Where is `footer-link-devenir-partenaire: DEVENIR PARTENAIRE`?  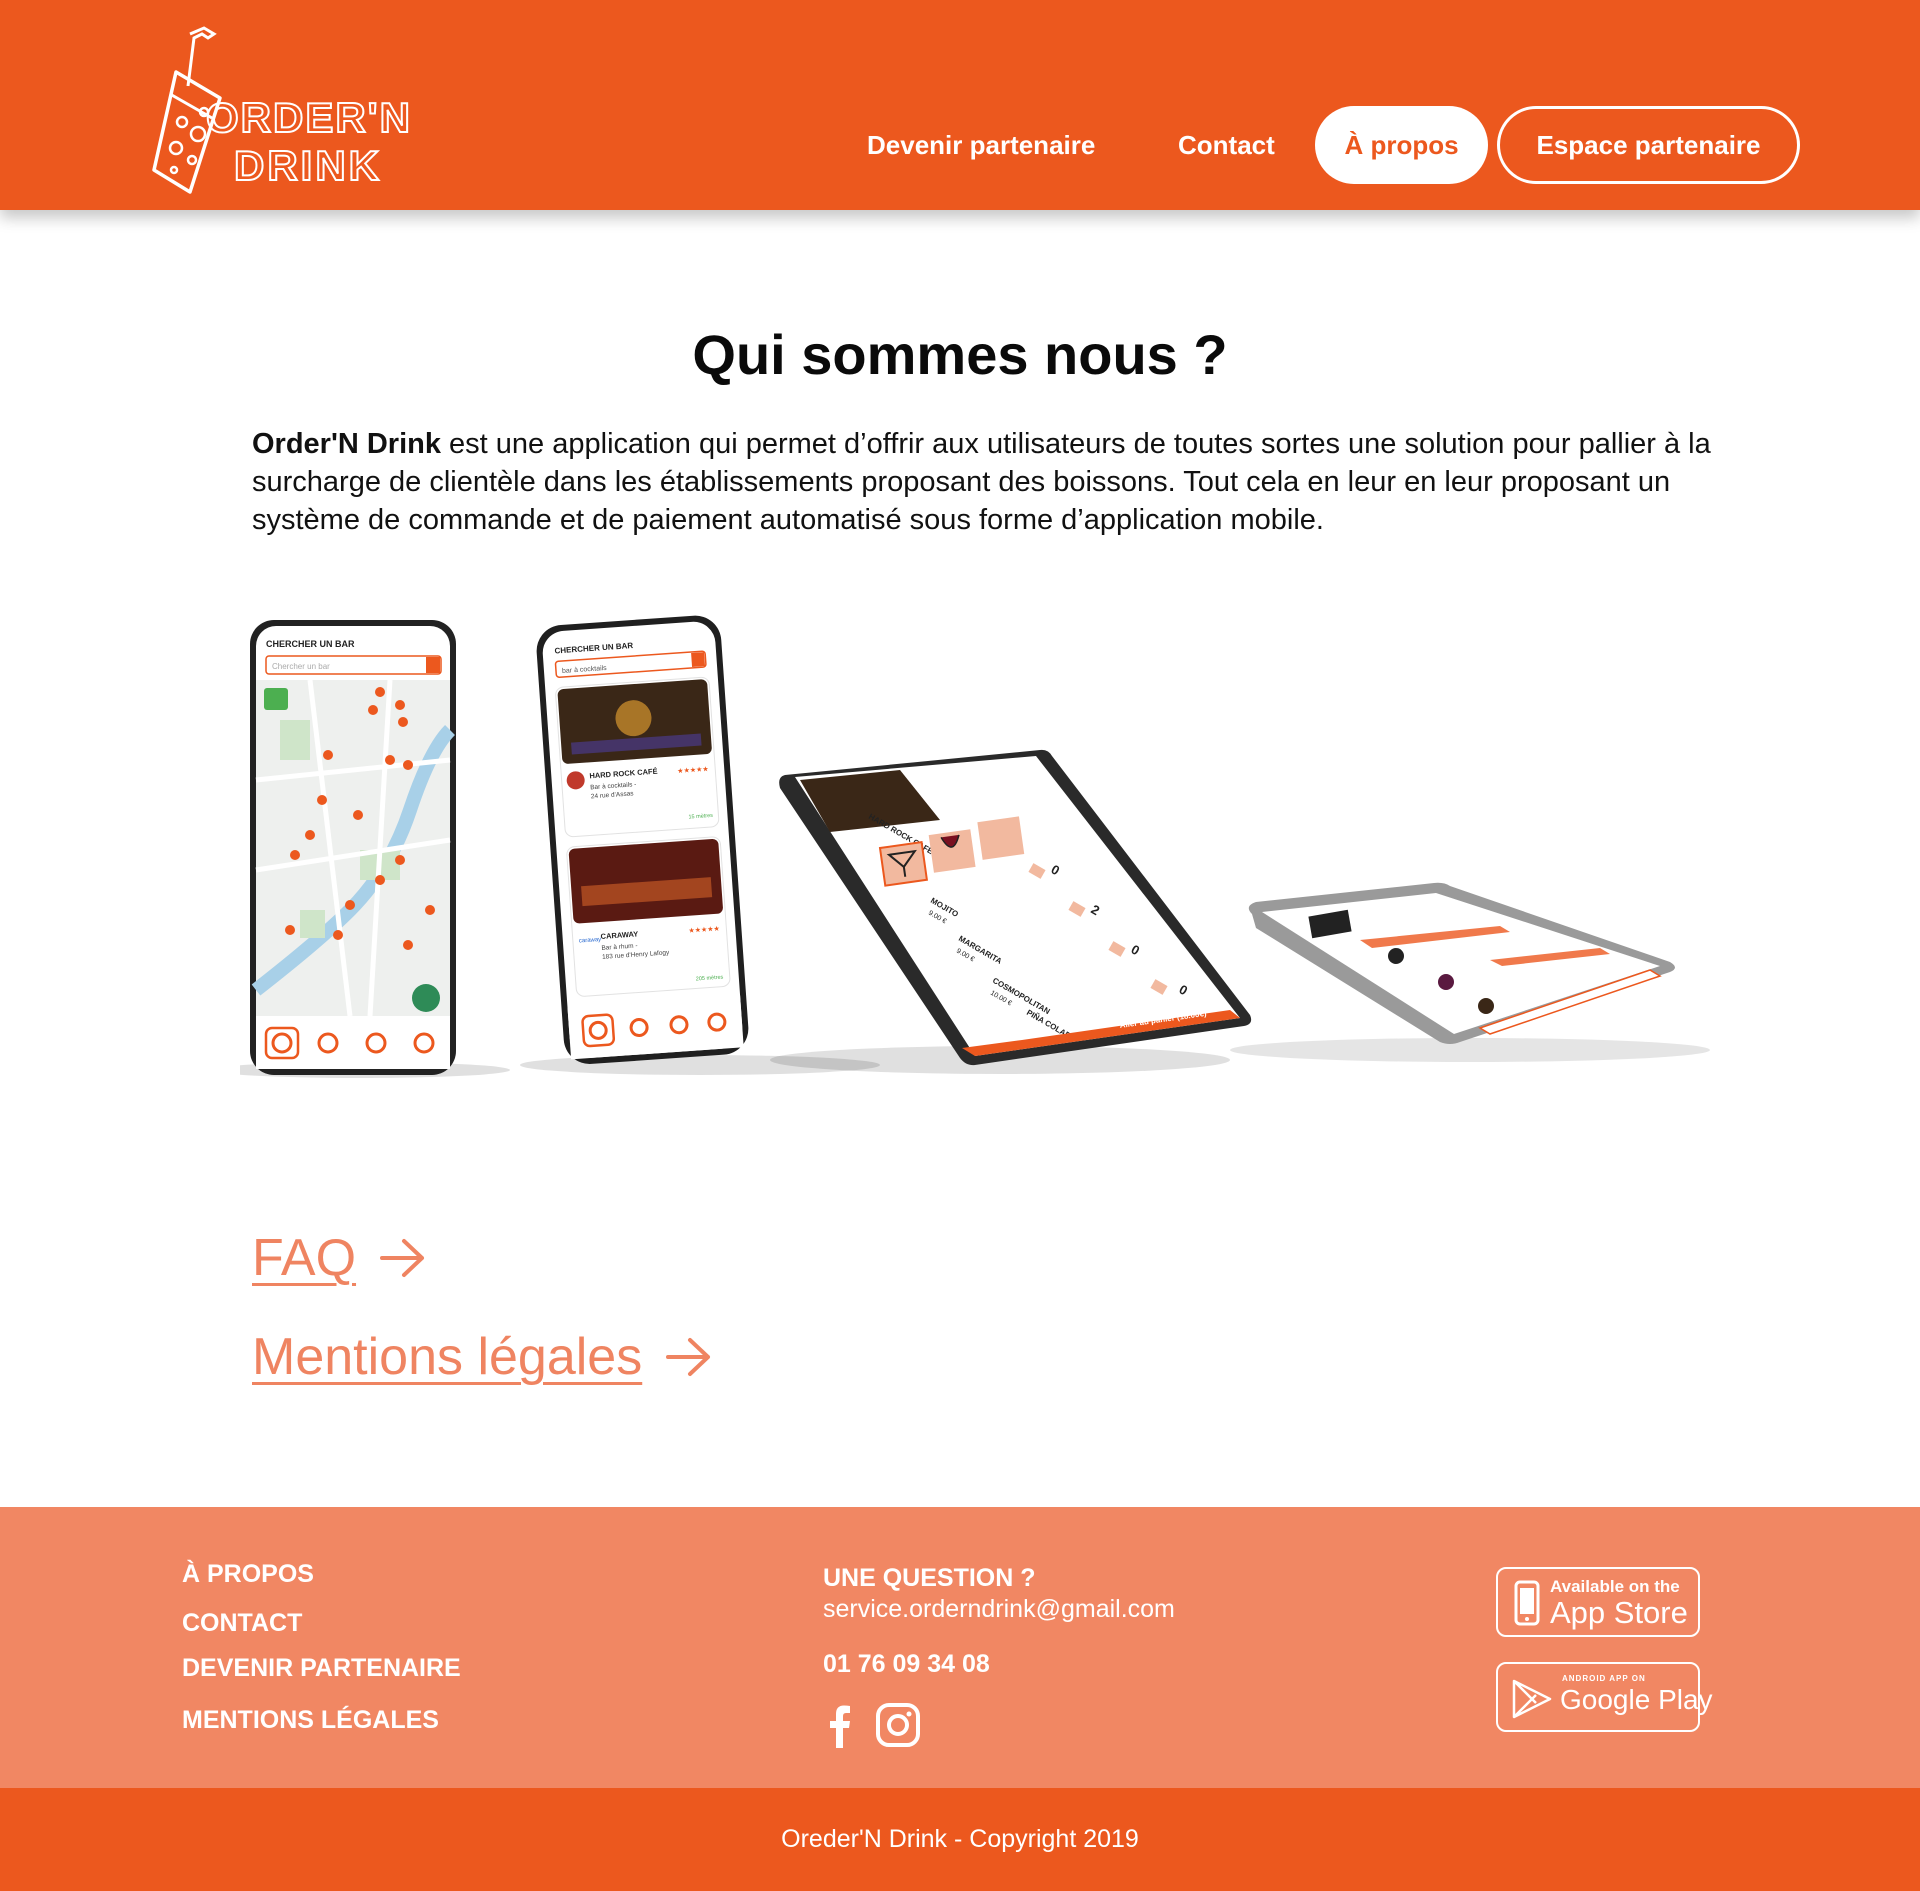 footer-link-devenir-partenaire: DEVENIR PARTENAIRE is located at coordinates (321, 1668).